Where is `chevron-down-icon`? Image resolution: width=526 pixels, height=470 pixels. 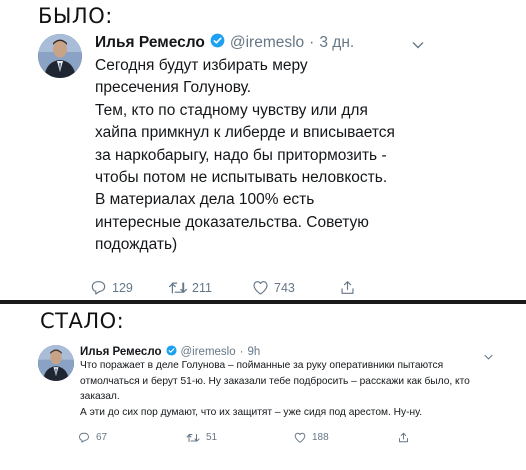 chevron-down-icon is located at coordinates (418, 45).